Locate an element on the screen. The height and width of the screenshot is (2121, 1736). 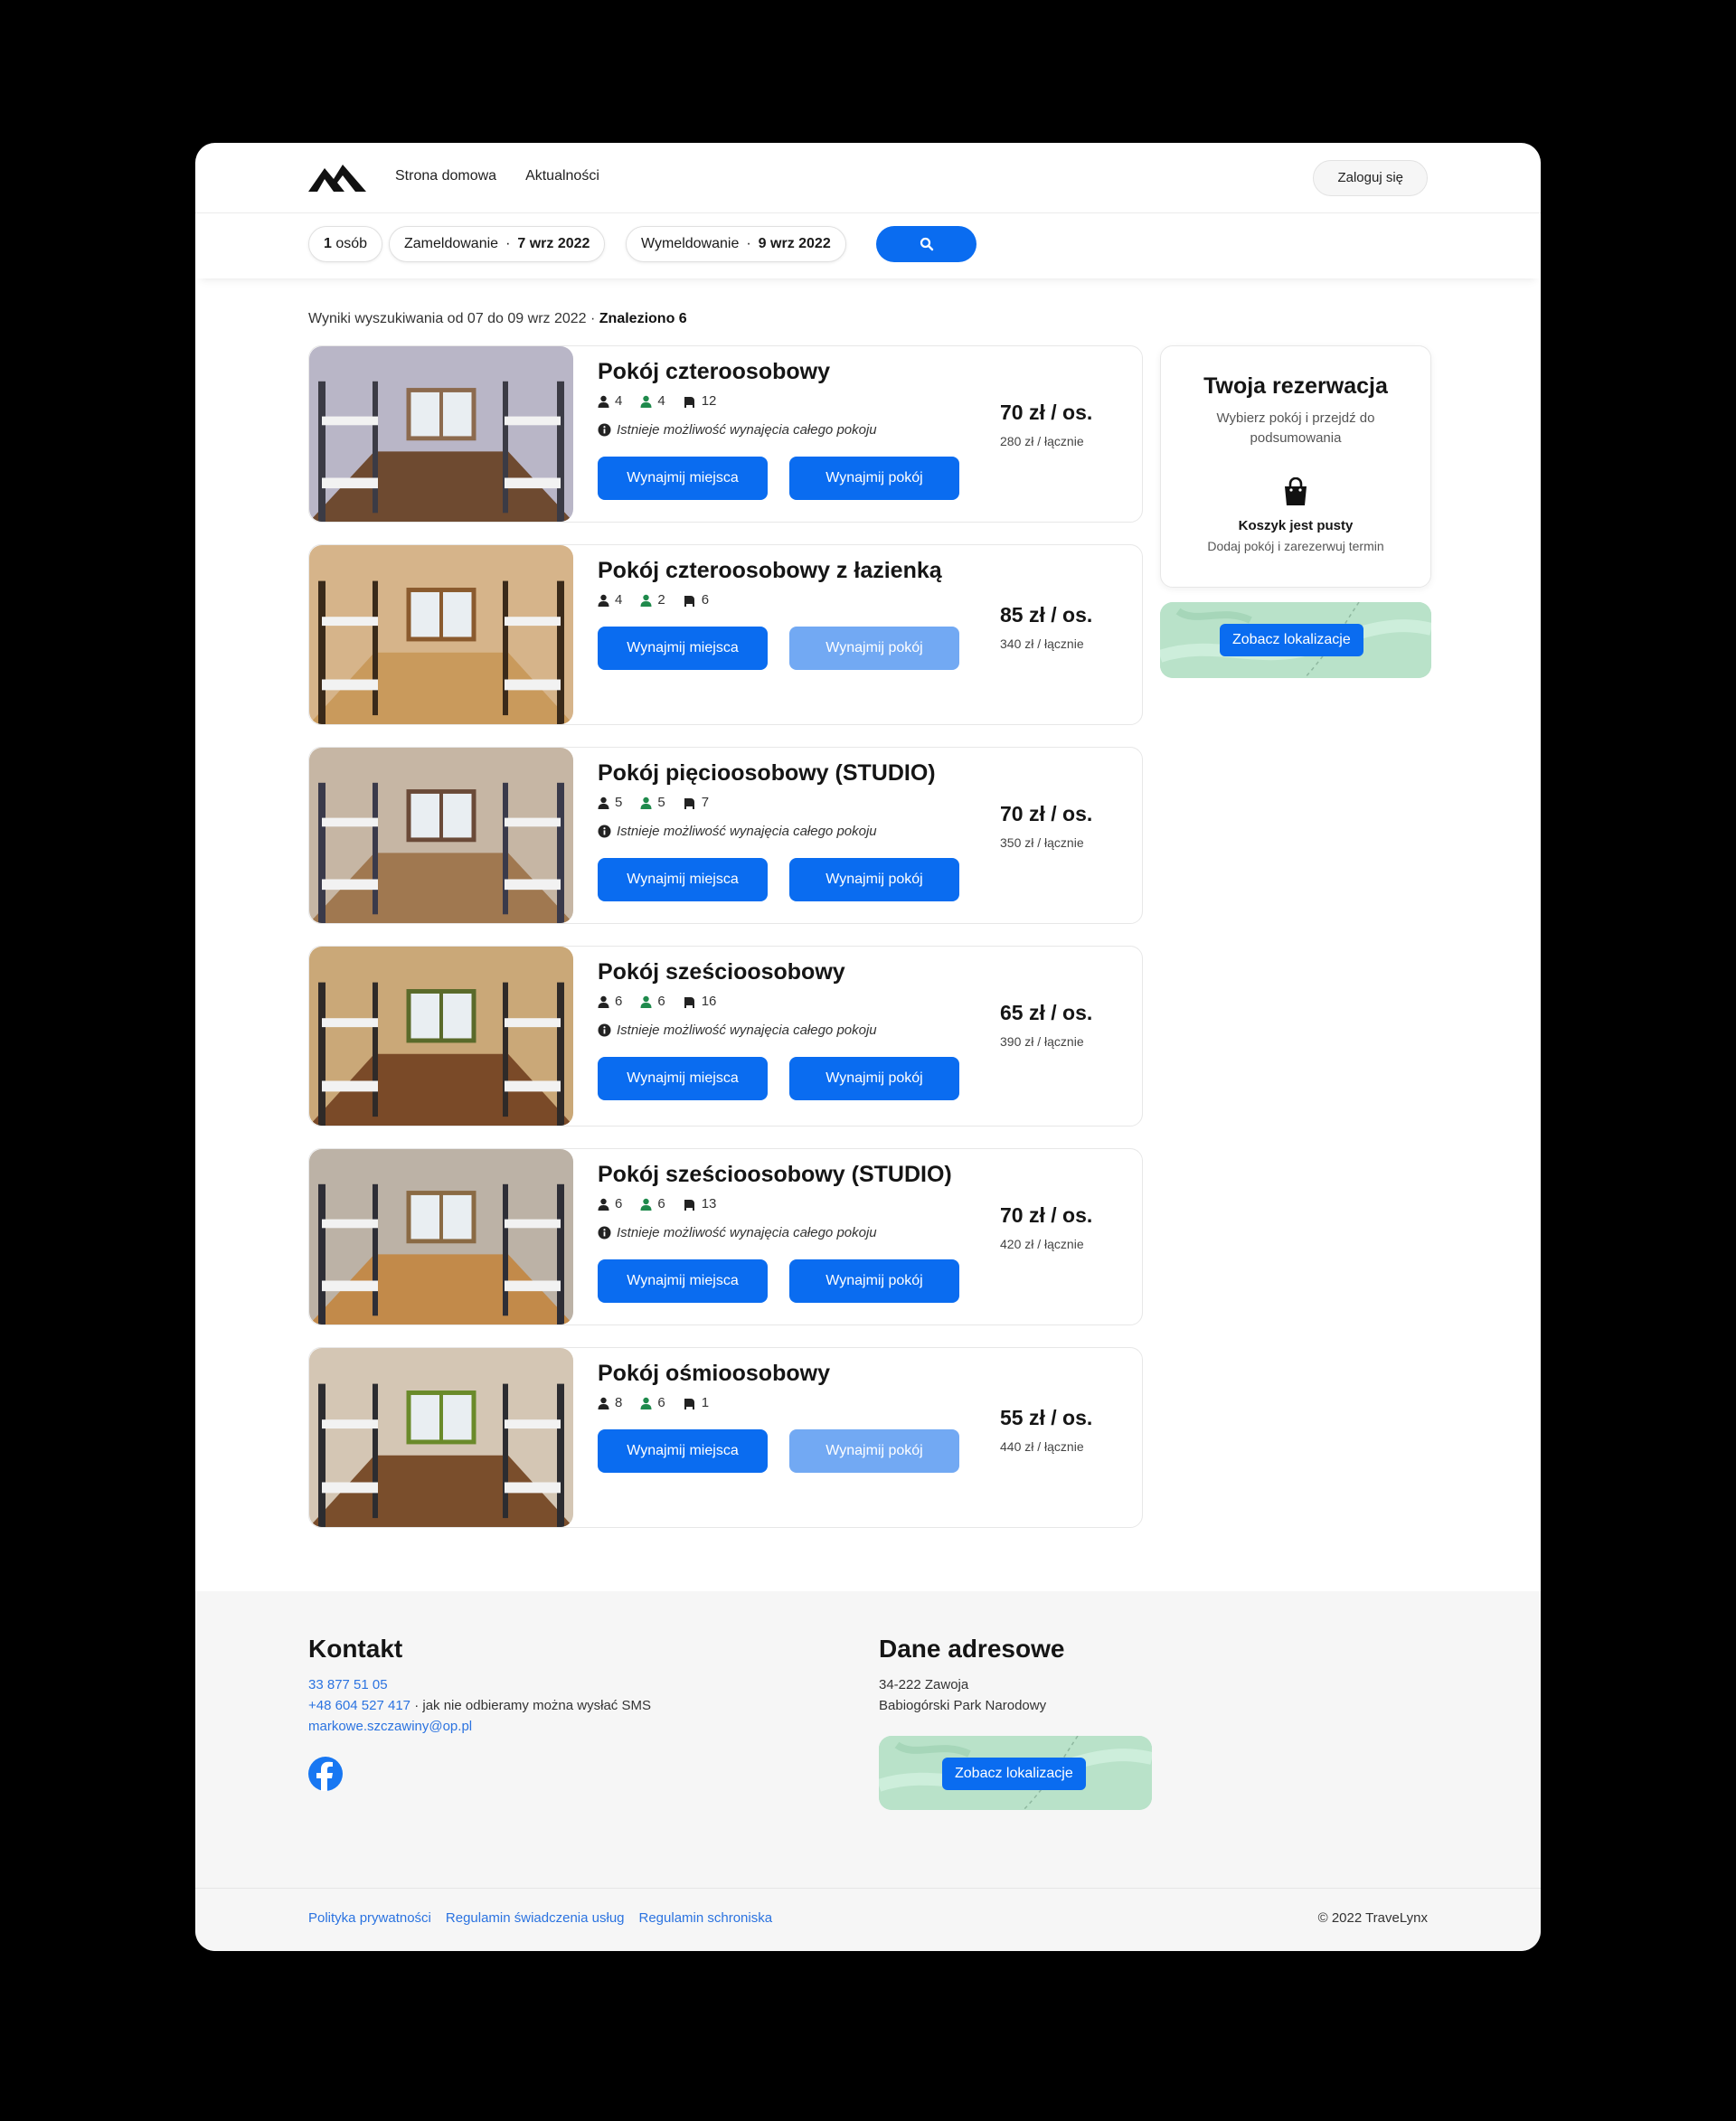
reservation-title: Twoja rezerwacja is located at coordinates (1296, 386).